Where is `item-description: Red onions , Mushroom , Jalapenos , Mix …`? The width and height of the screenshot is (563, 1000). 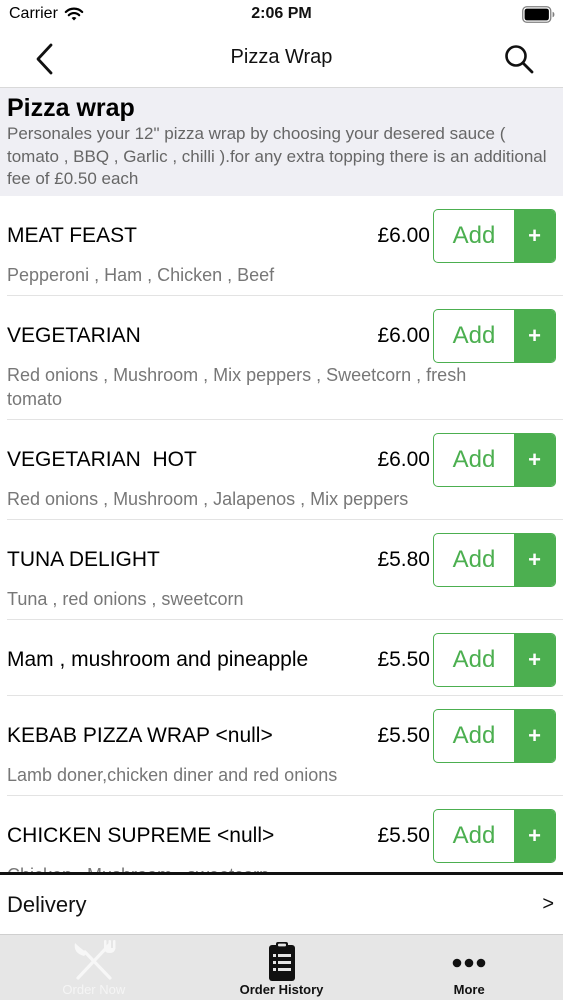
item-description: Red onions , Mushroom , Jalapenos , Mix … is located at coordinates (208, 499).